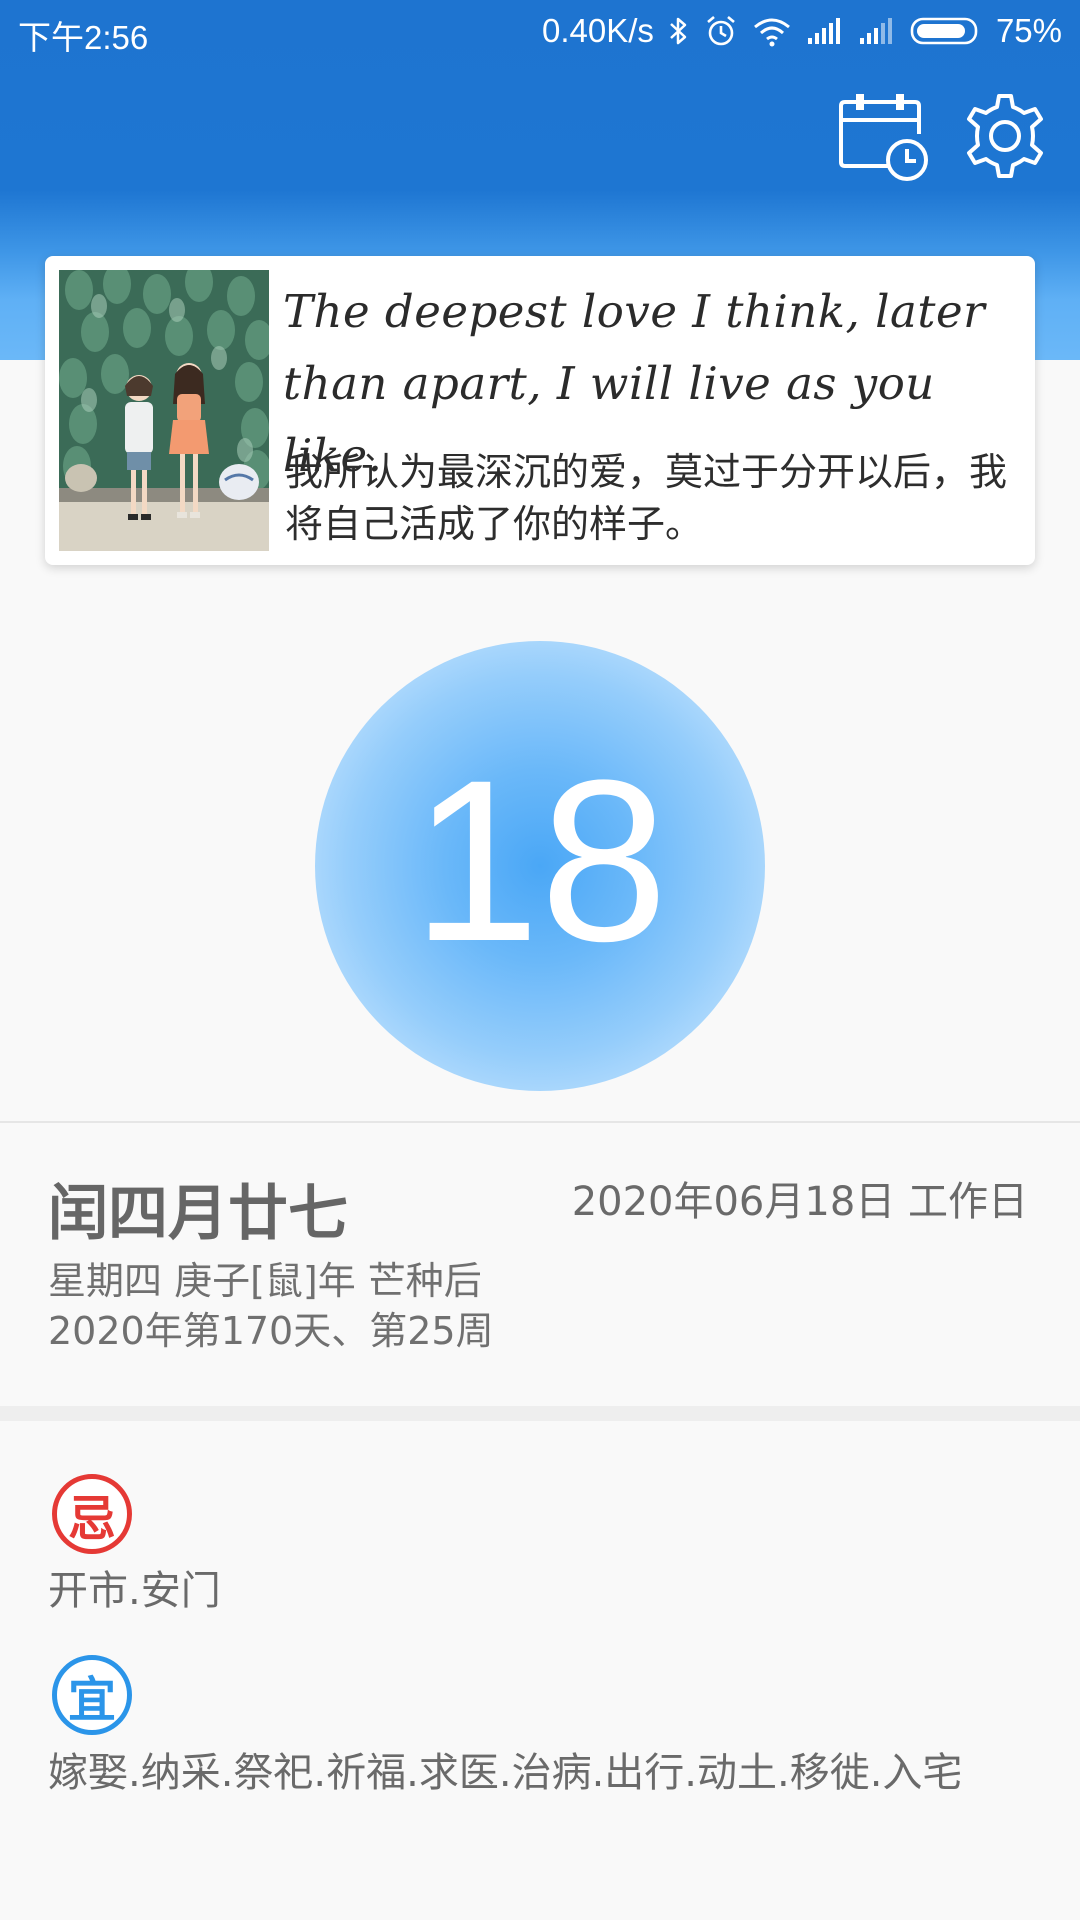 This screenshot has height=1920, width=1080. What do you see at coordinates (271, 1331) in the screenshot?
I see `day-week-of-year: 2020年第170天、第25周` at bounding box center [271, 1331].